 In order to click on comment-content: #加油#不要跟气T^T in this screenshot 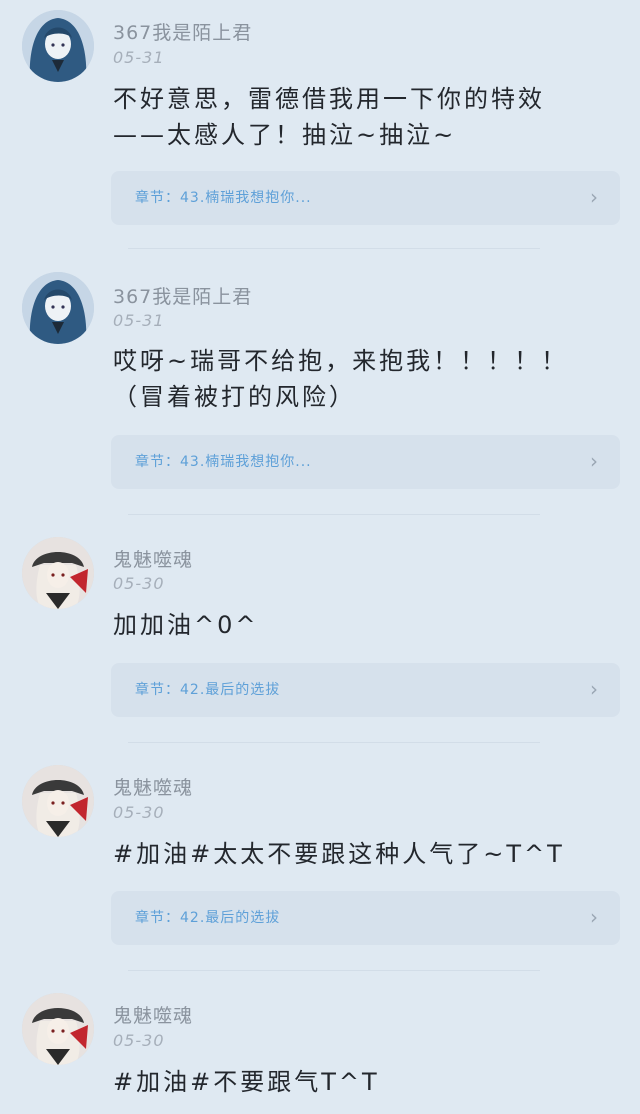, I will do `click(363, 1082)`.